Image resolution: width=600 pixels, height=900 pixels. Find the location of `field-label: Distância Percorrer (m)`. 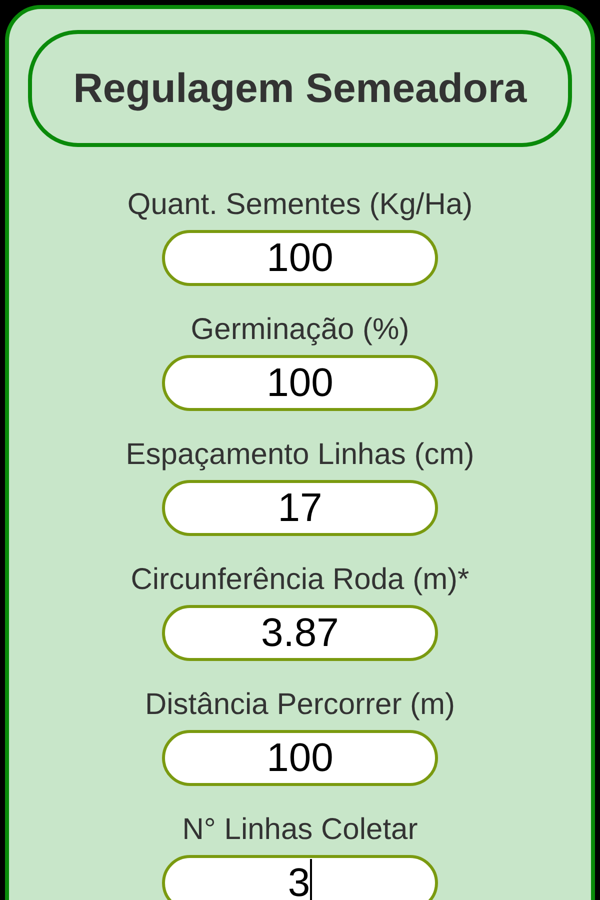

field-label: Distância Percorrer (m) is located at coordinates (300, 705).